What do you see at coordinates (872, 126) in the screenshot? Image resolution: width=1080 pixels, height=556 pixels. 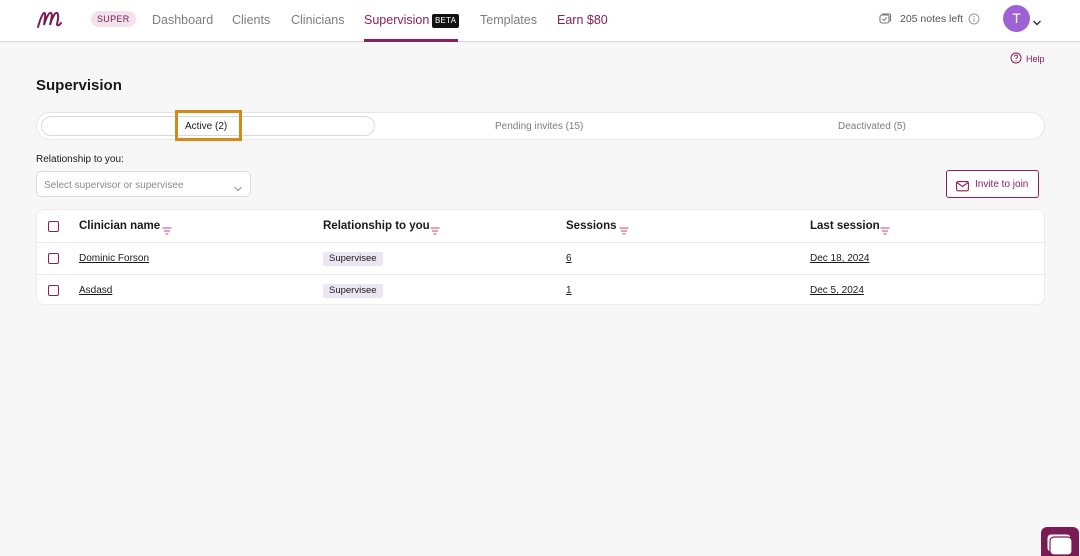 I see `tab-deactivated: Deactivated (5)` at bounding box center [872, 126].